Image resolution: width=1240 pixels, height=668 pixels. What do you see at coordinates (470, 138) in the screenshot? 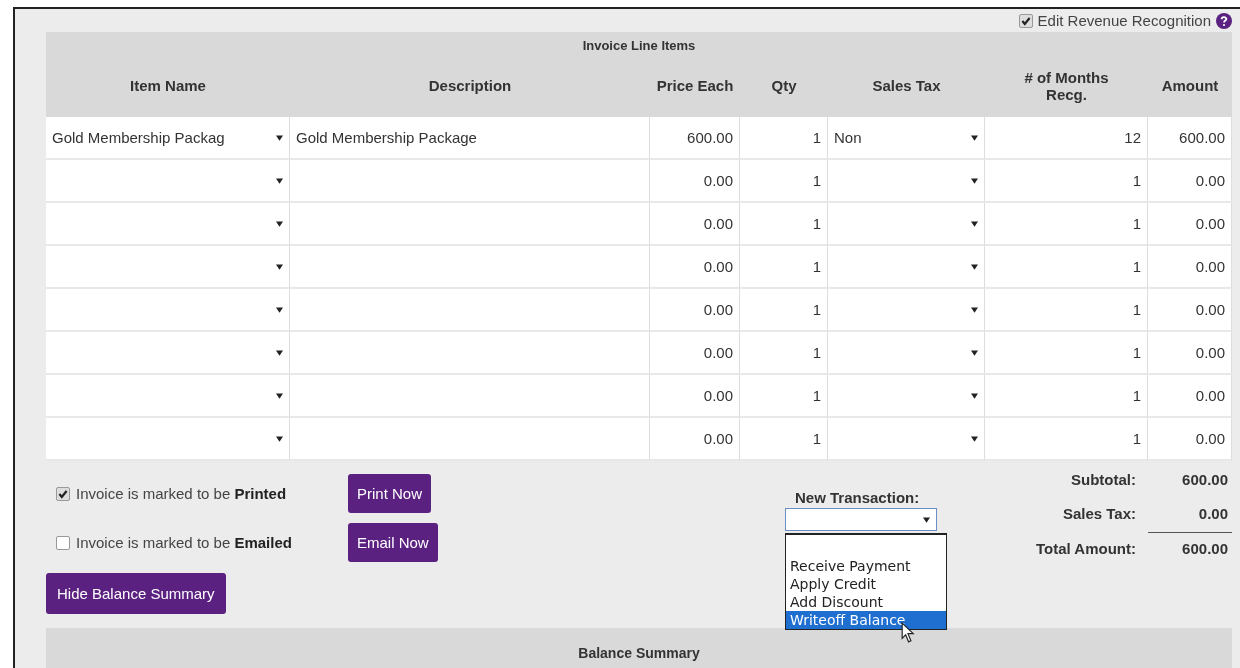
I see `description-field: Gold Membership Package` at bounding box center [470, 138].